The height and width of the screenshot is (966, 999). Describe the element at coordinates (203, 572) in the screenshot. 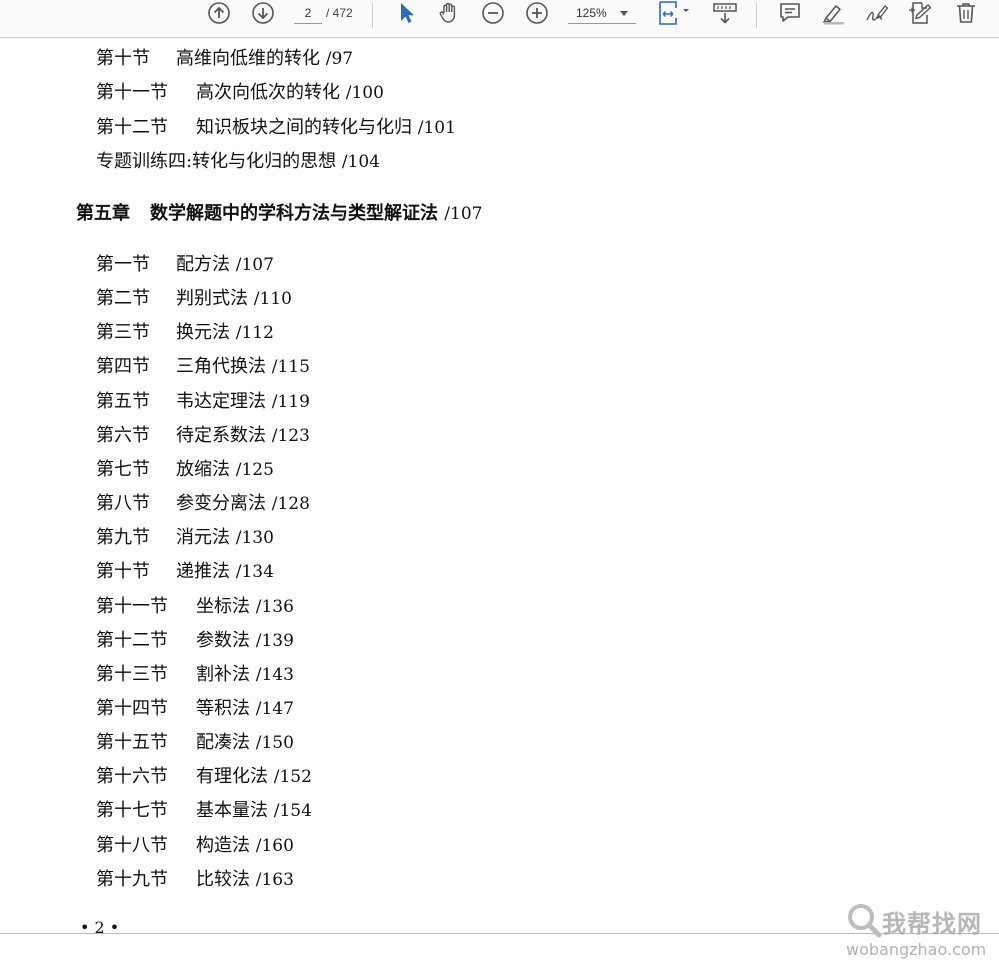

I see `toc-section-title: 递推法` at that location.